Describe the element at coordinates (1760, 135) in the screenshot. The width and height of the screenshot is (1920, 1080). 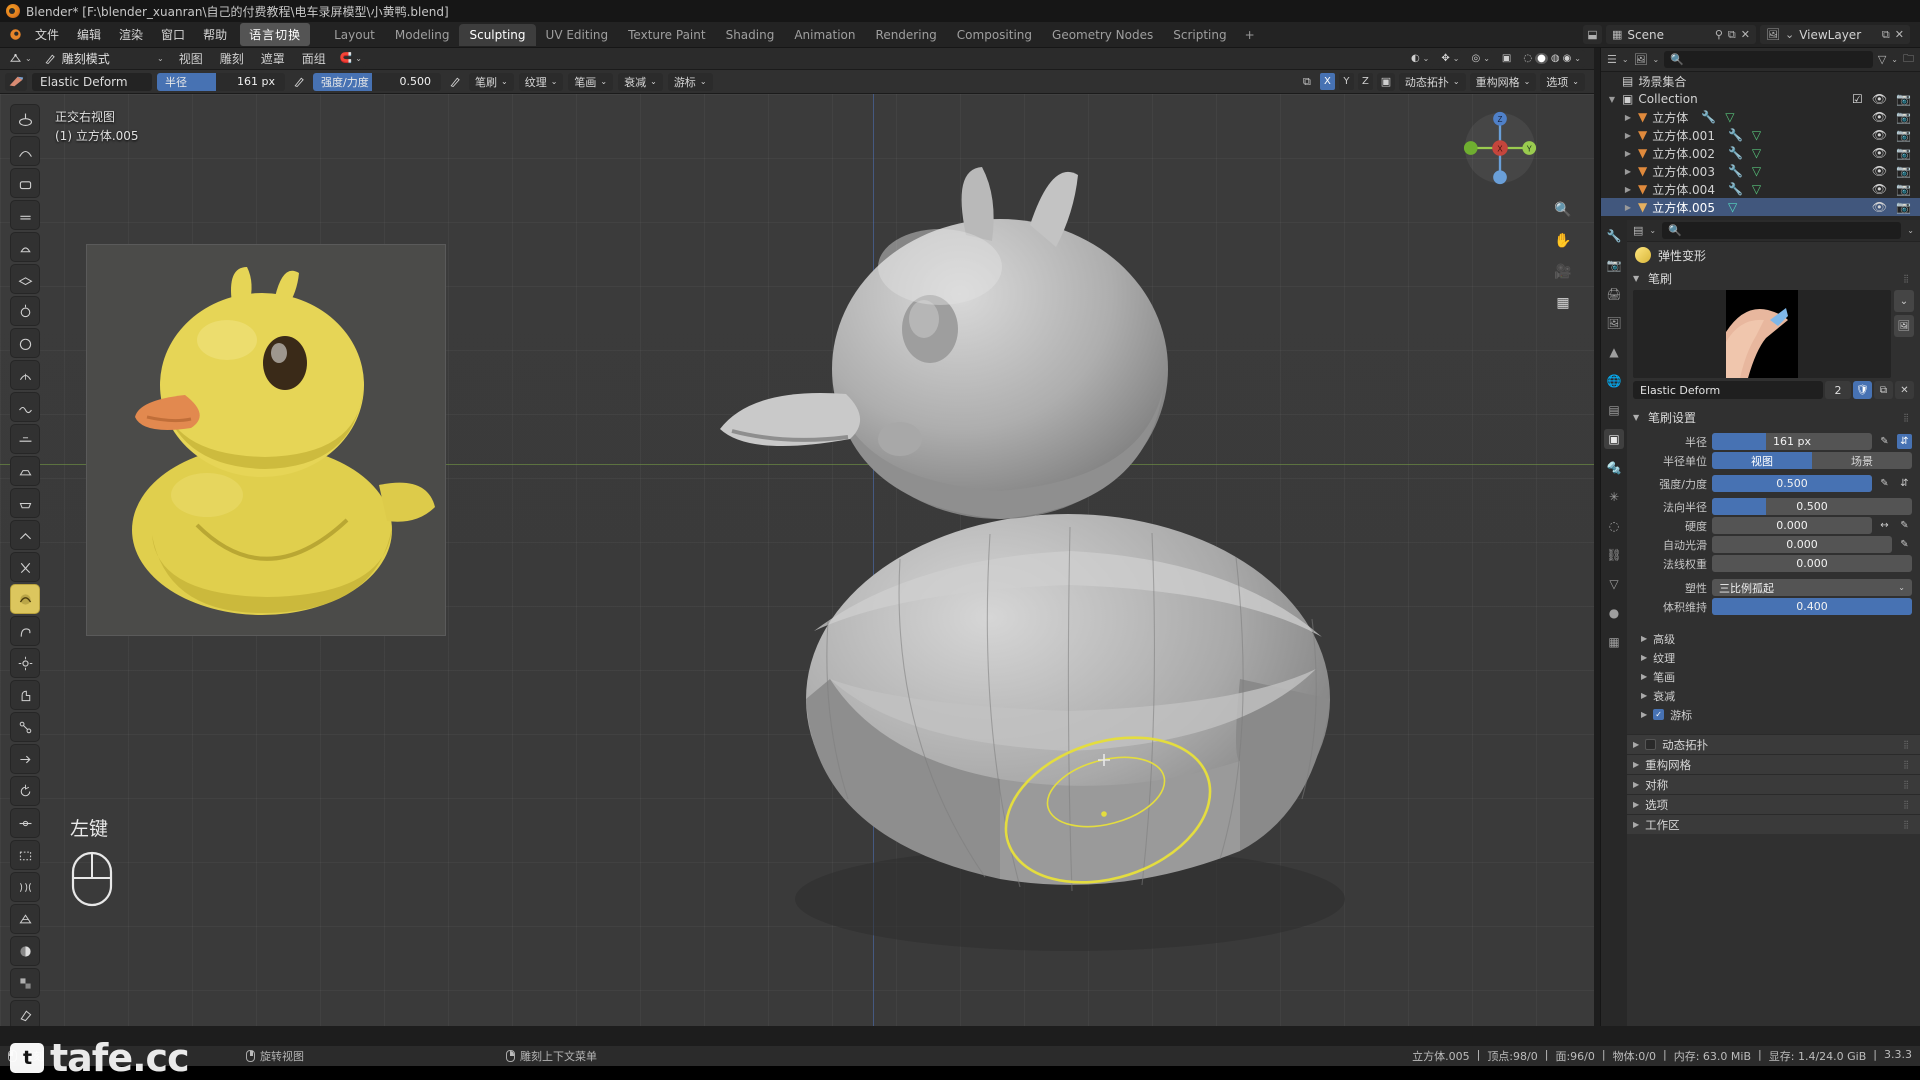
I see `outliner-item-1: ▶ ▼ 立方体.001 🔧 ▽ 👁 📷` at that location.